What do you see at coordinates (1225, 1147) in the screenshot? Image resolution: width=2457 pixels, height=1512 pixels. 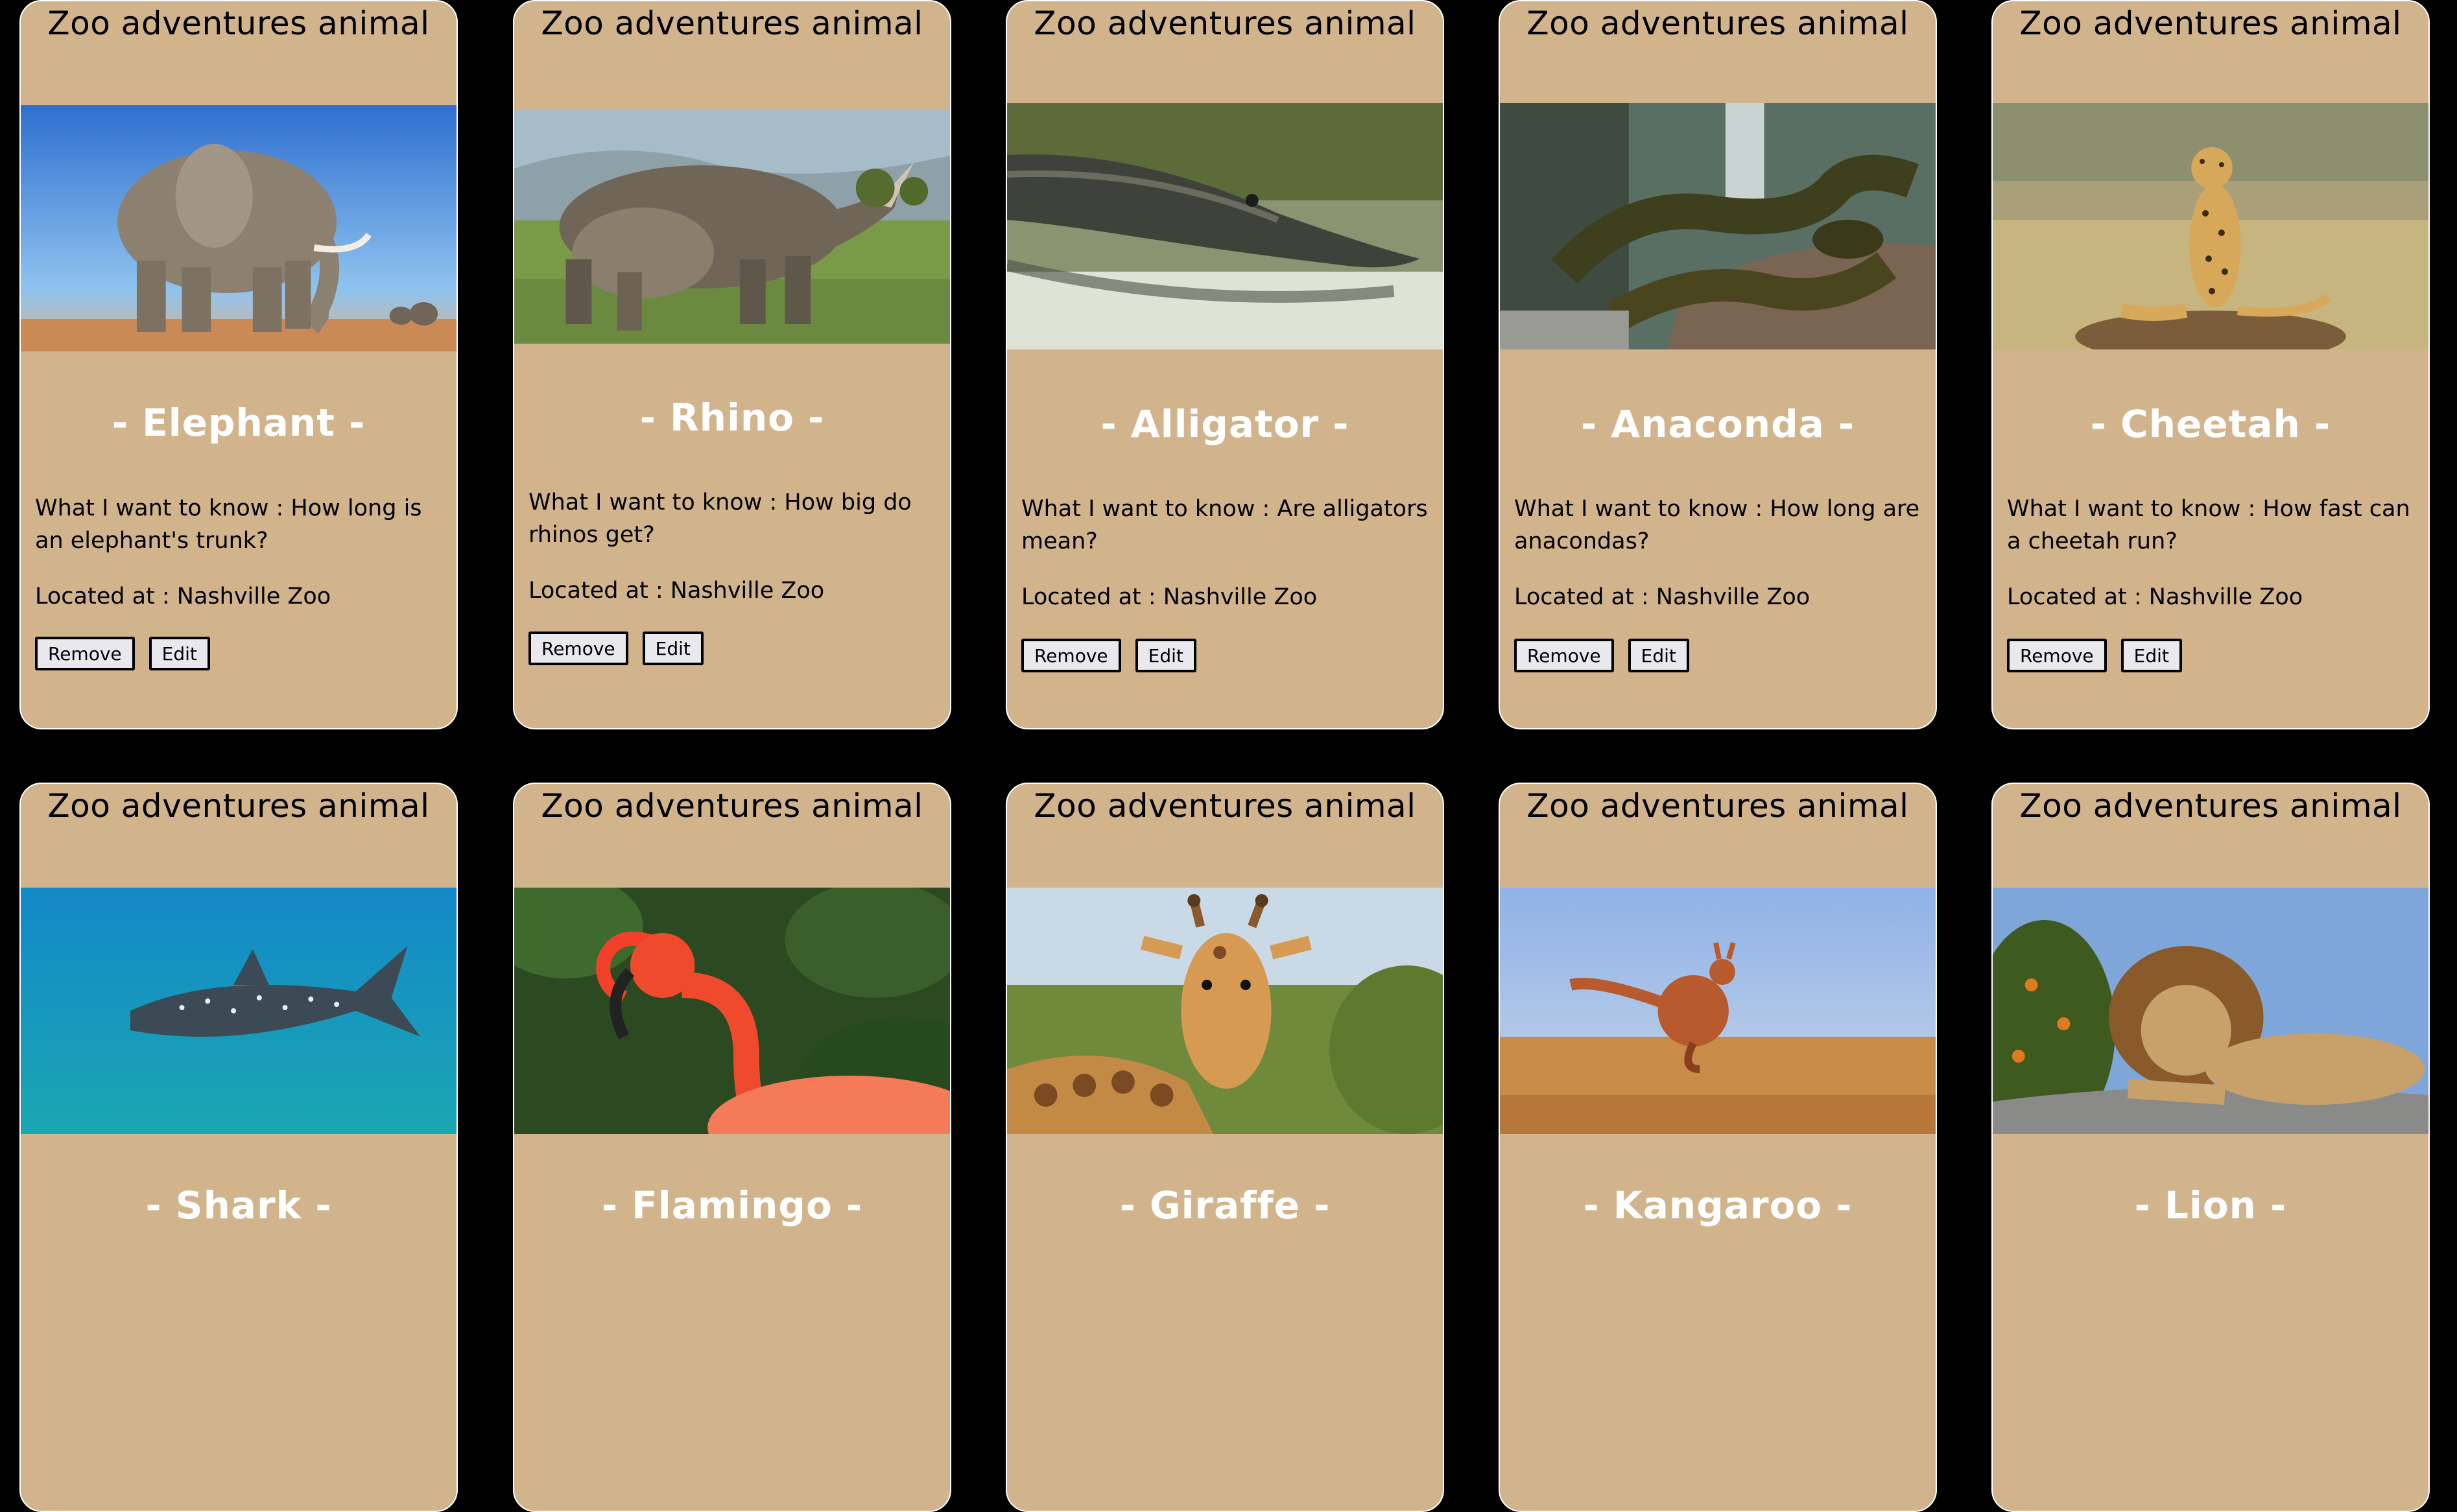 I see `animal-card-giraffe: Zoo adventures animal - Giraffe -` at bounding box center [1225, 1147].